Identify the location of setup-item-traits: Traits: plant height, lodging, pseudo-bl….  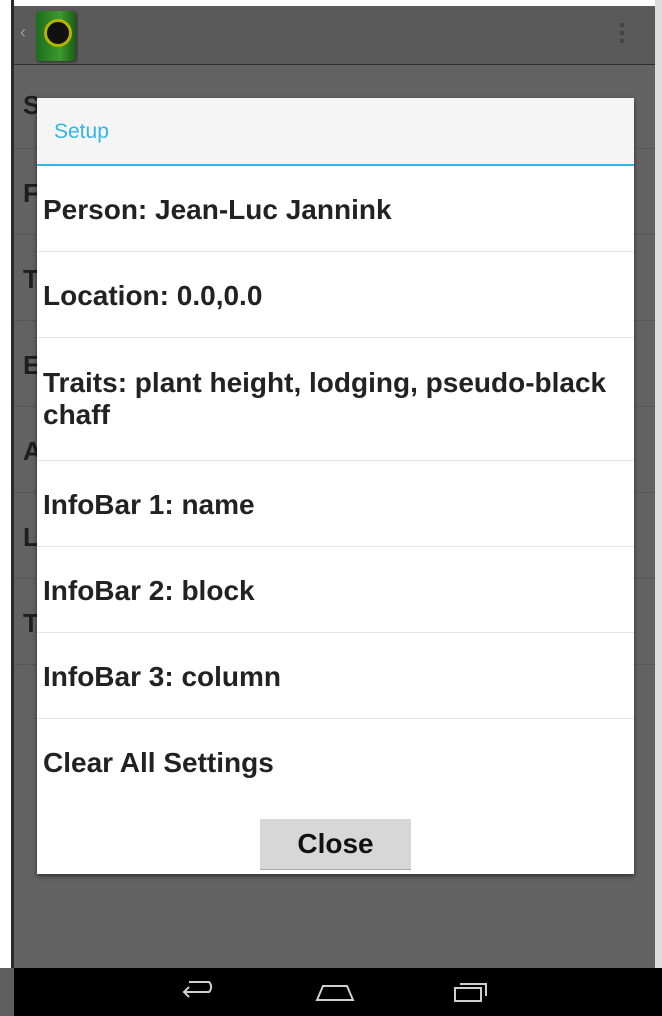
(335, 399).